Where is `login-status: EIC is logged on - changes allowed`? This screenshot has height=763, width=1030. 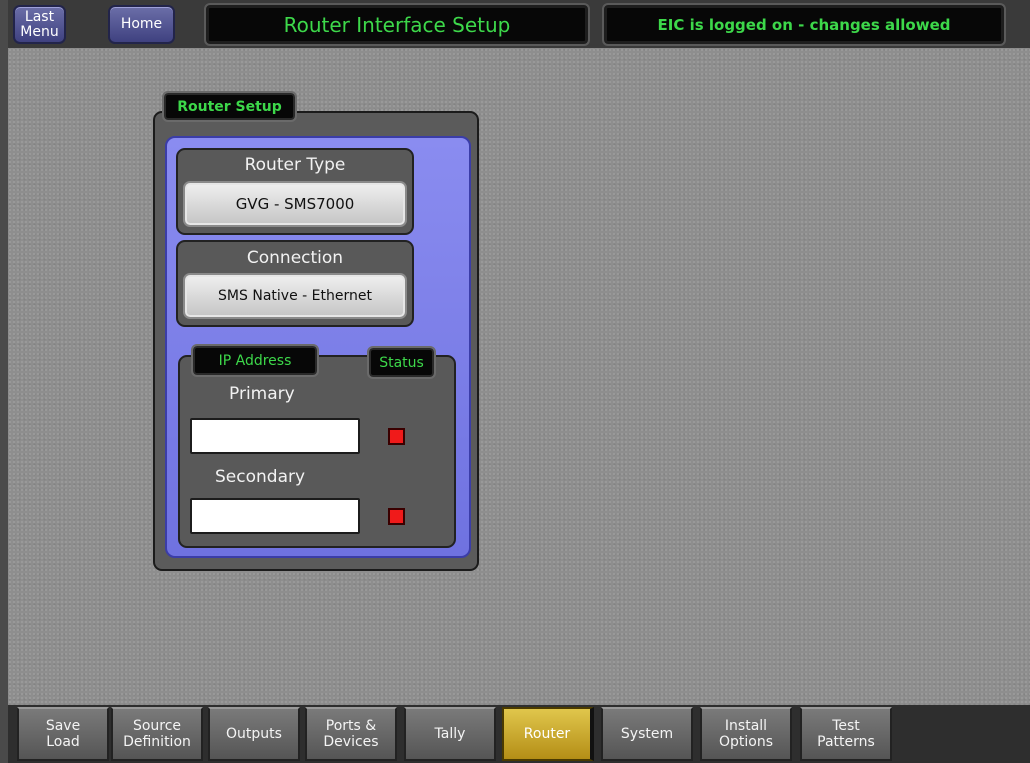 login-status: EIC is logged on - changes allowed is located at coordinates (804, 24).